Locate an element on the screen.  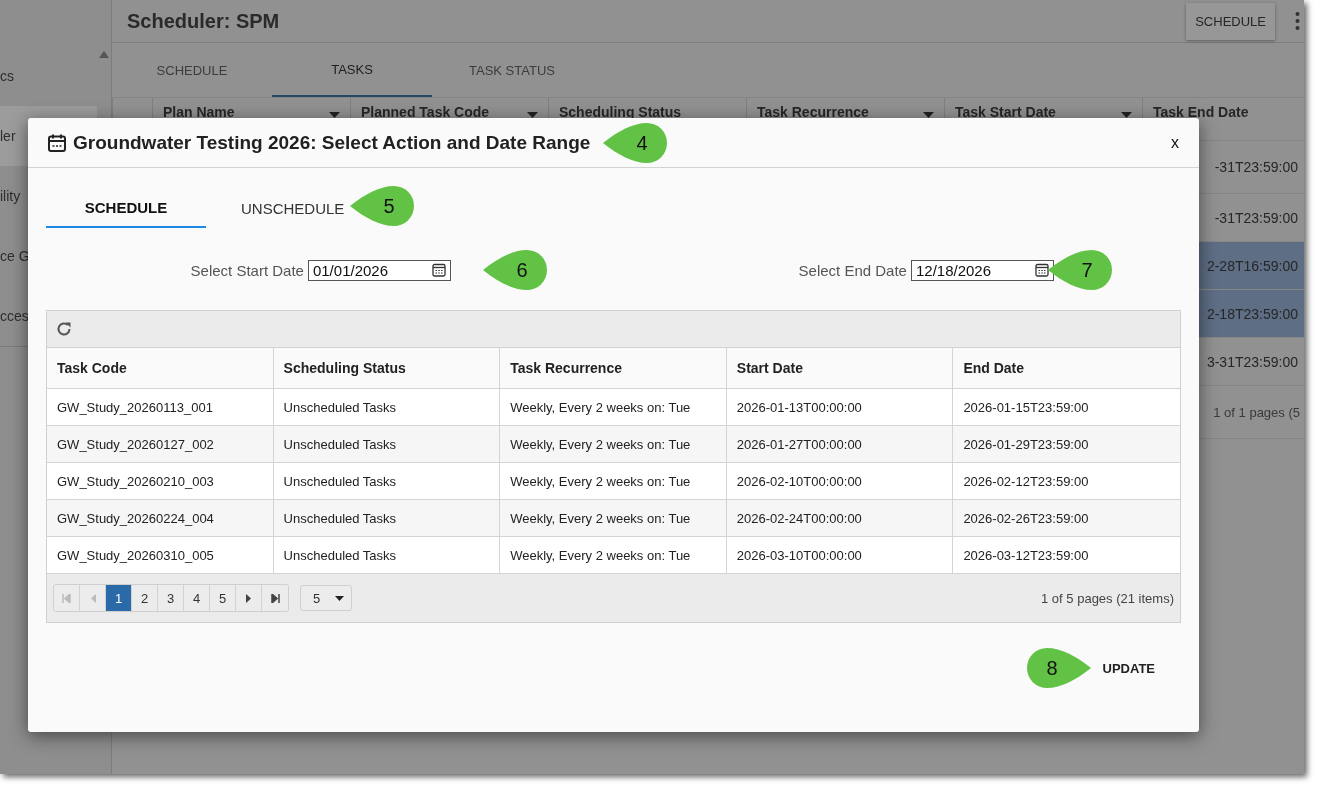
page-button: 1 is located at coordinates (119, 598).